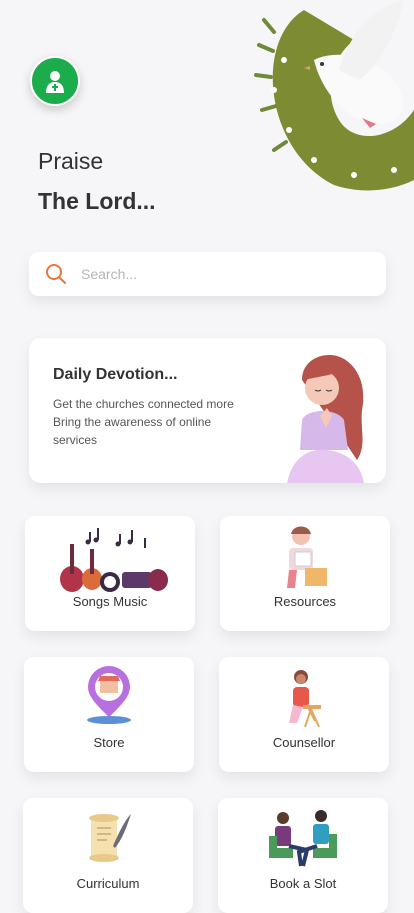  Describe the element at coordinates (303, 838) in the screenshot. I see `meeting-chairs-icon` at that location.